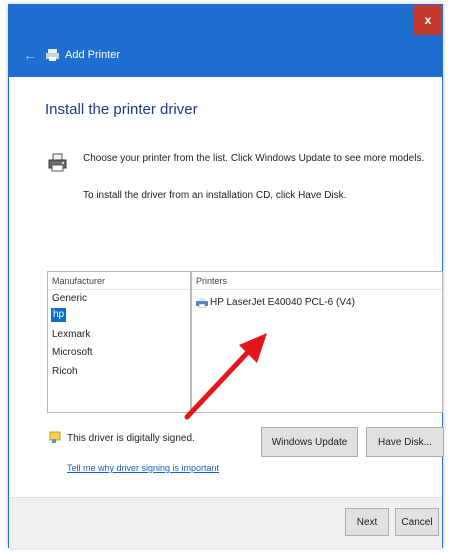  Describe the element at coordinates (69, 299) in the screenshot. I see `list-item: Generic` at that location.